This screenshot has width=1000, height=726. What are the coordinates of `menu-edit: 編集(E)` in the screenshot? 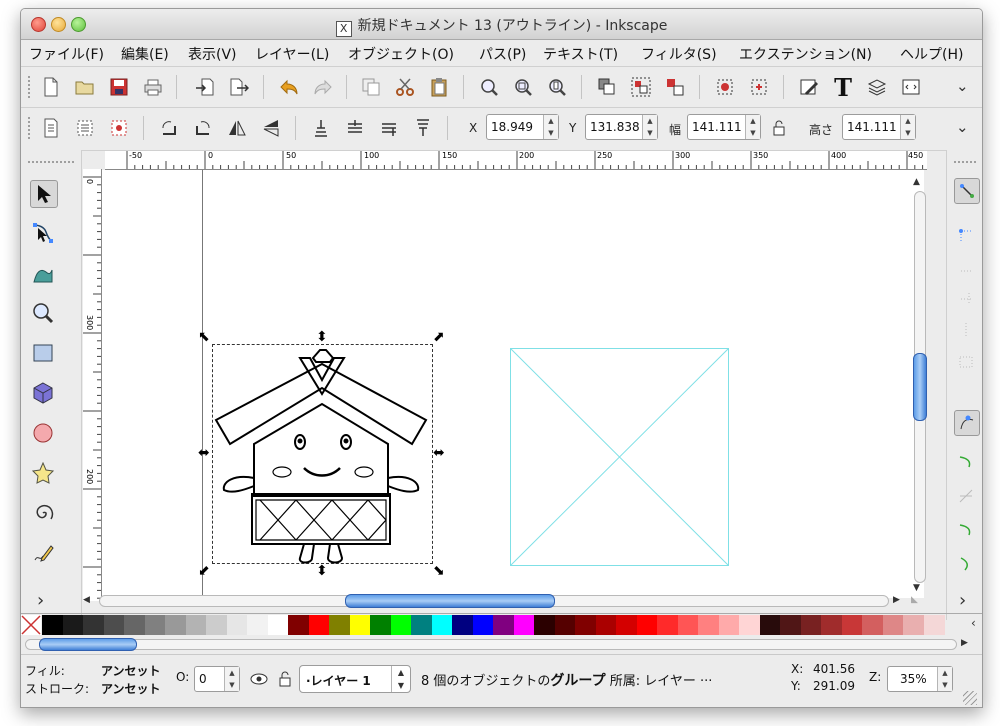 It's located at (145, 54).